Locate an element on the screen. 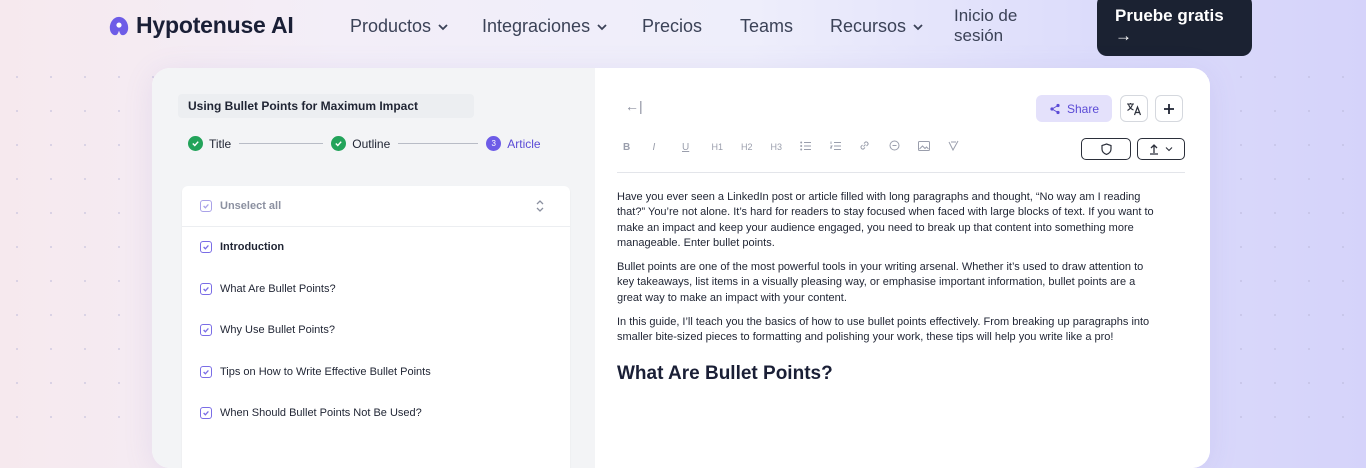 The width and height of the screenshot is (1366, 468). outline-item-label: When Should Bullet Points Not Be Used? is located at coordinates (321, 413).